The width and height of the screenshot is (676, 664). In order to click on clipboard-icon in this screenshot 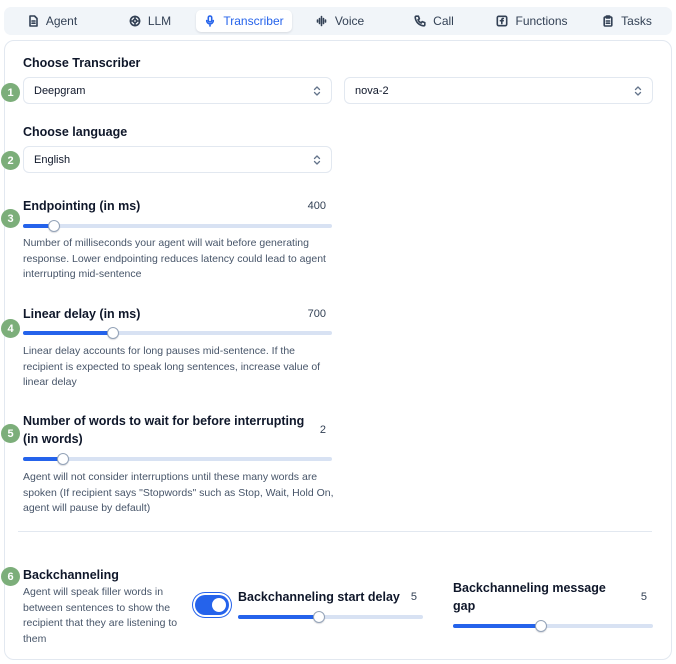, I will do `click(608, 21)`.